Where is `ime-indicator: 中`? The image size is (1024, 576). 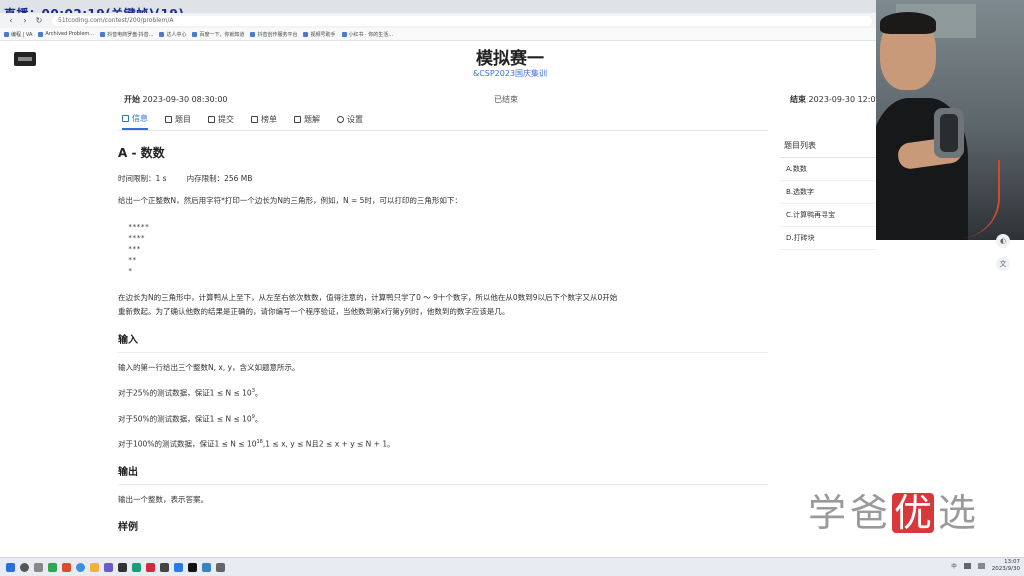 ime-indicator: 中 is located at coordinates (954, 566).